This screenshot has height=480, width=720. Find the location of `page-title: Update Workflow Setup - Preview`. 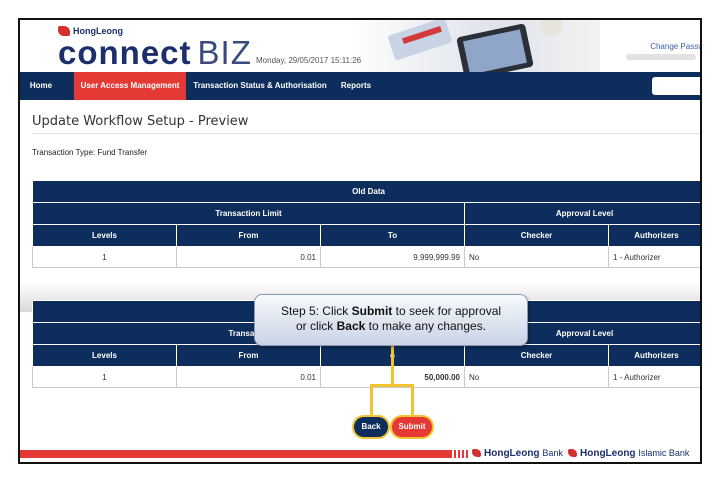

page-title: Update Workflow Setup - Preview is located at coordinates (140, 121).